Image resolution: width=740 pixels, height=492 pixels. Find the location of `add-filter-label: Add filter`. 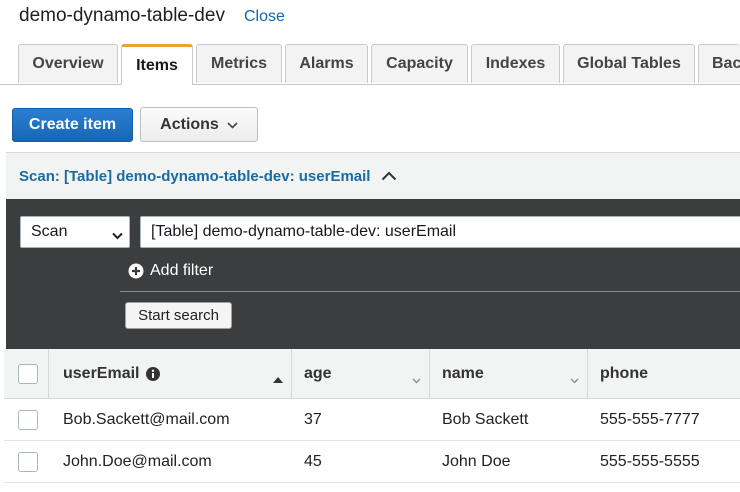

add-filter-label: Add filter is located at coordinates (182, 270).